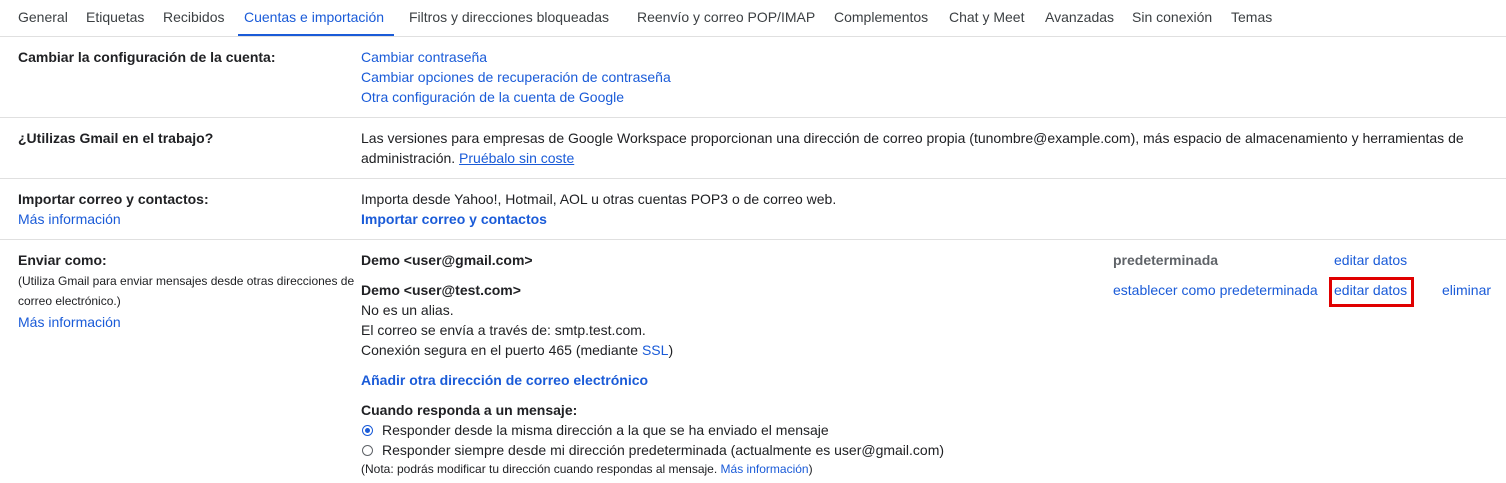  I want to click on highlight-box, so click(1371, 292).